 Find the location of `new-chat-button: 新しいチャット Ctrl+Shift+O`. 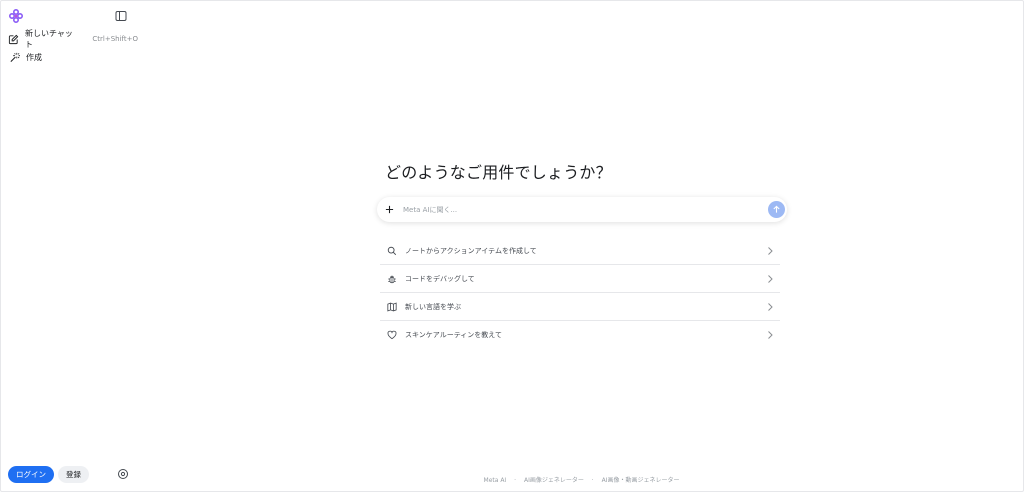

new-chat-button: 新しいチャット Ctrl+Shift+O is located at coordinates (73, 39).